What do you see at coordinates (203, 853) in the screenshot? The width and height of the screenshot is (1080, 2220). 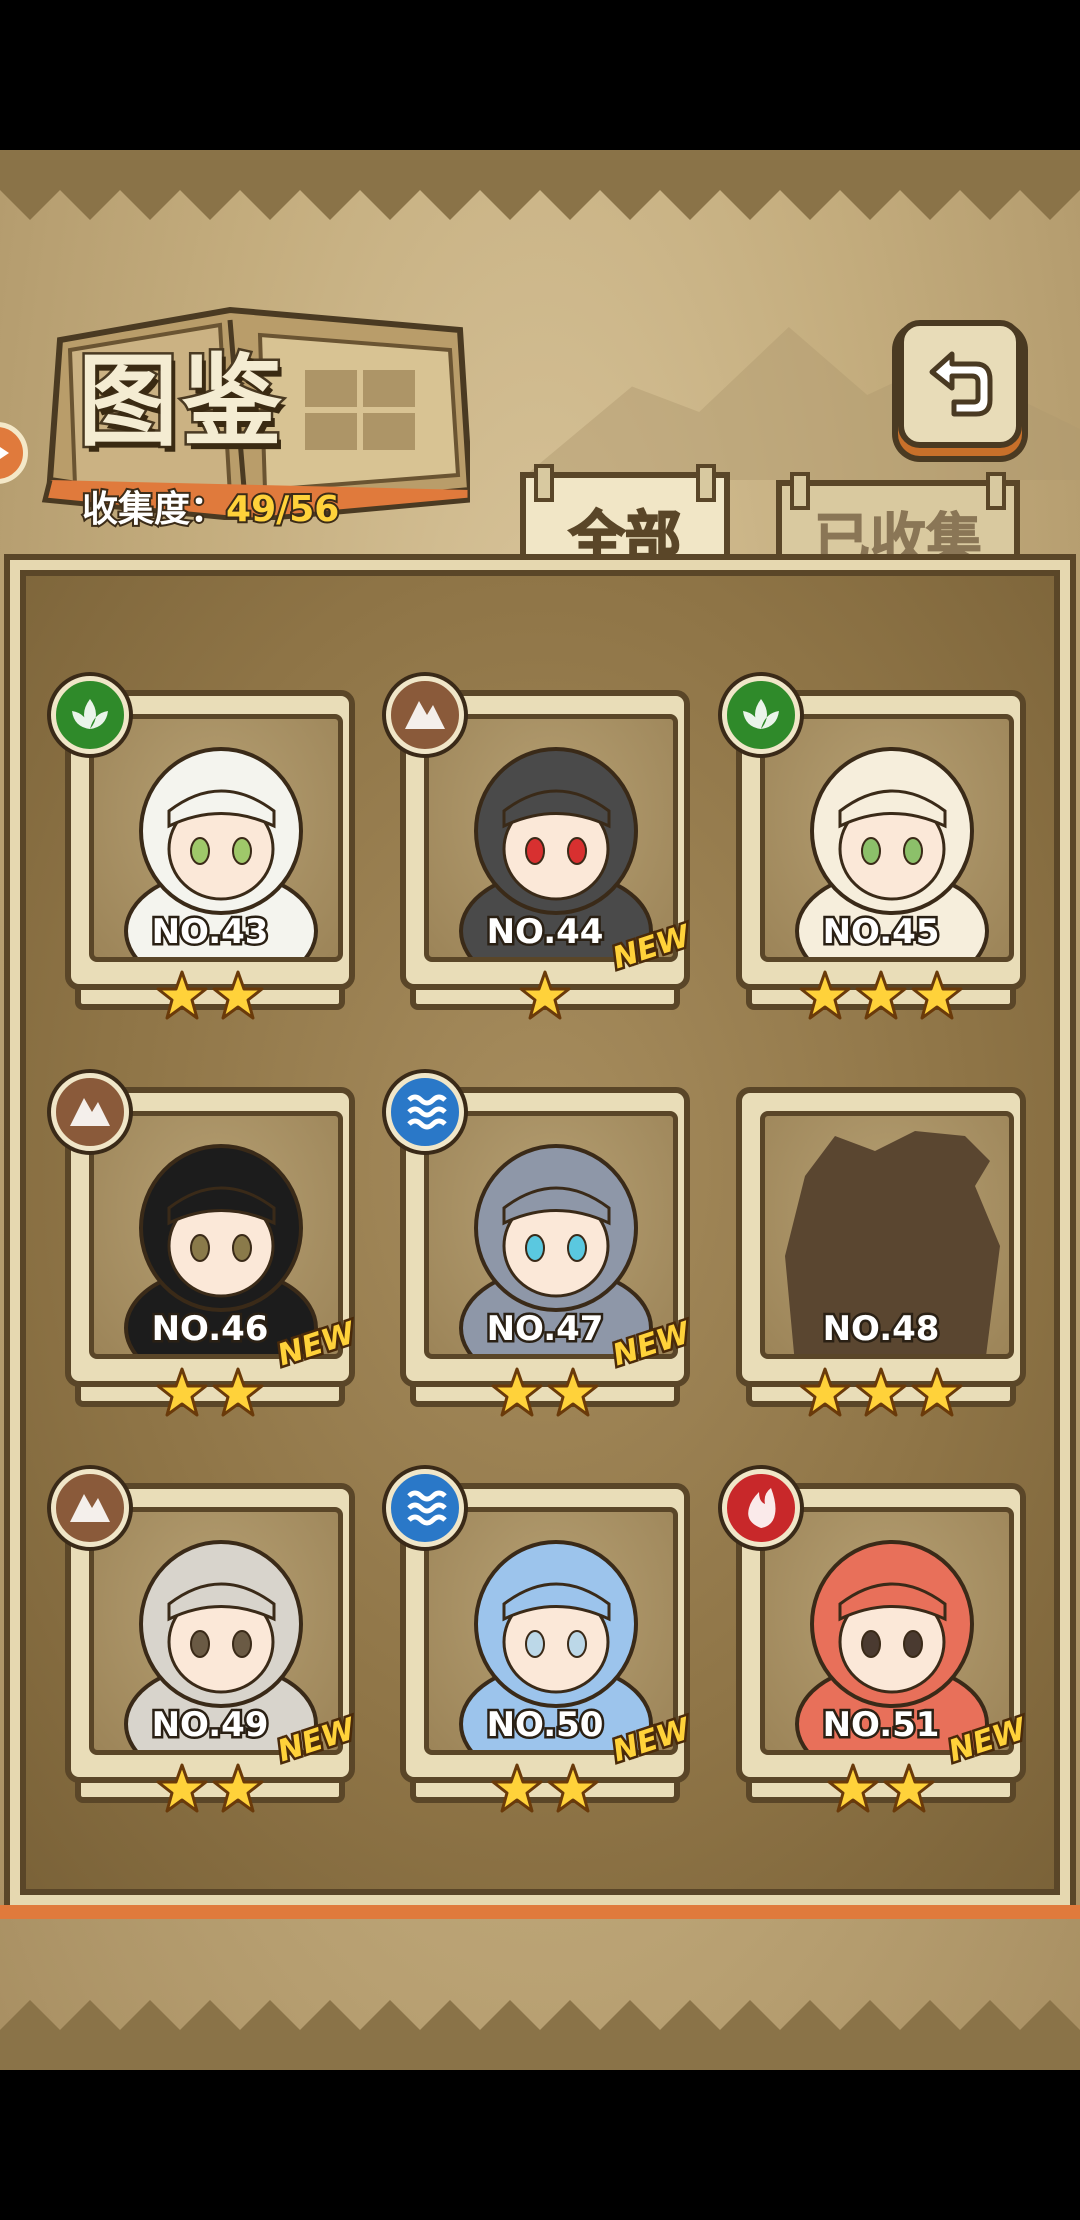 I see `monster-card: NO.43` at bounding box center [203, 853].